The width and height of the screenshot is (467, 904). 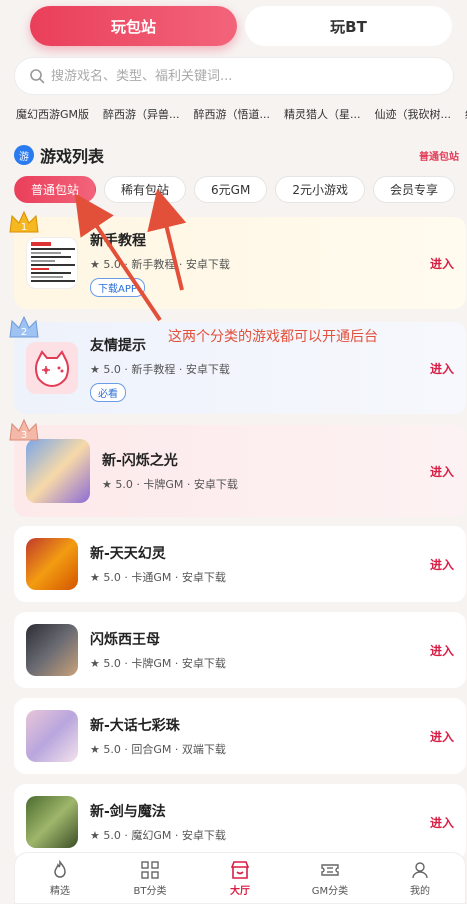 I want to click on game-info: 新-闪烁之光 ★ 5.0 · 卡牌GM · 安卓下载, so click(x=284, y=471).